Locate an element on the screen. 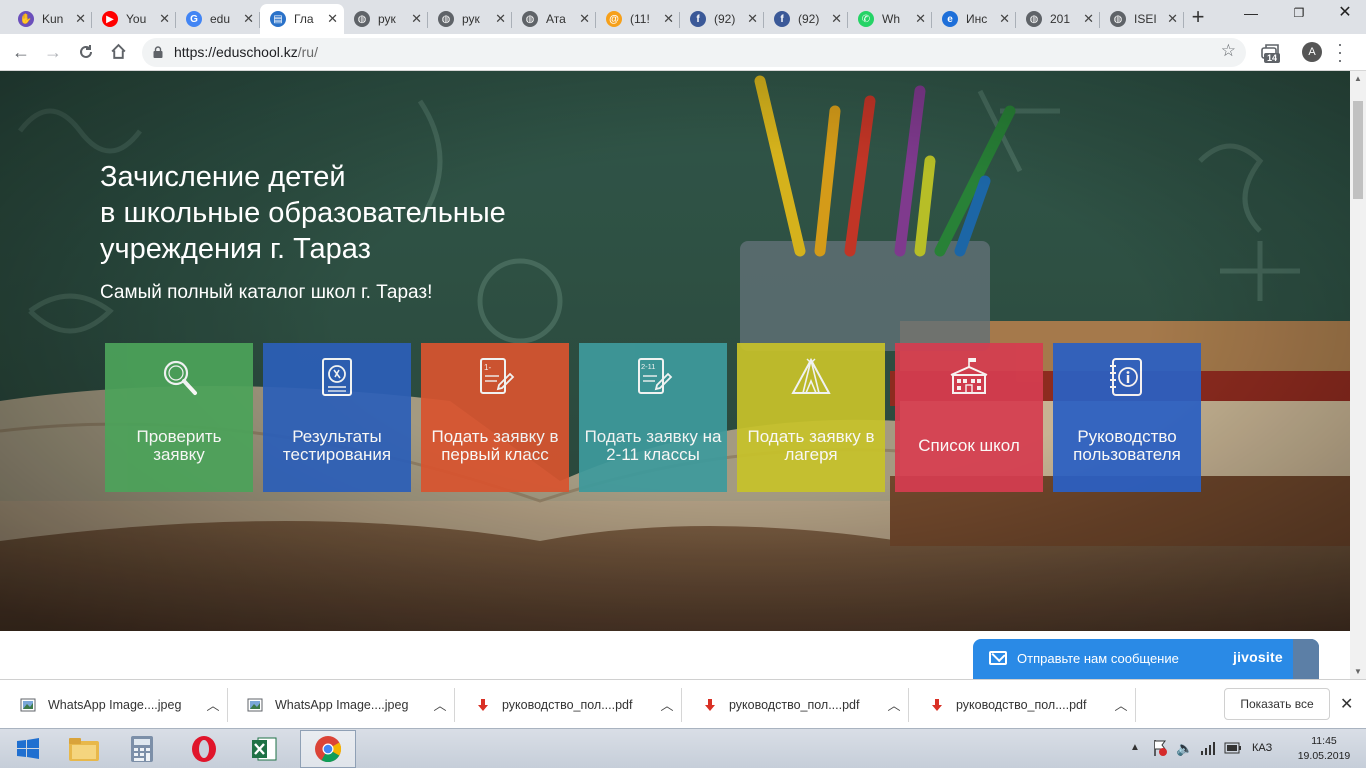 This screenshot has height=768, width=1366. browser-menu-icon: · · · is located at coordinates (1340, 52).